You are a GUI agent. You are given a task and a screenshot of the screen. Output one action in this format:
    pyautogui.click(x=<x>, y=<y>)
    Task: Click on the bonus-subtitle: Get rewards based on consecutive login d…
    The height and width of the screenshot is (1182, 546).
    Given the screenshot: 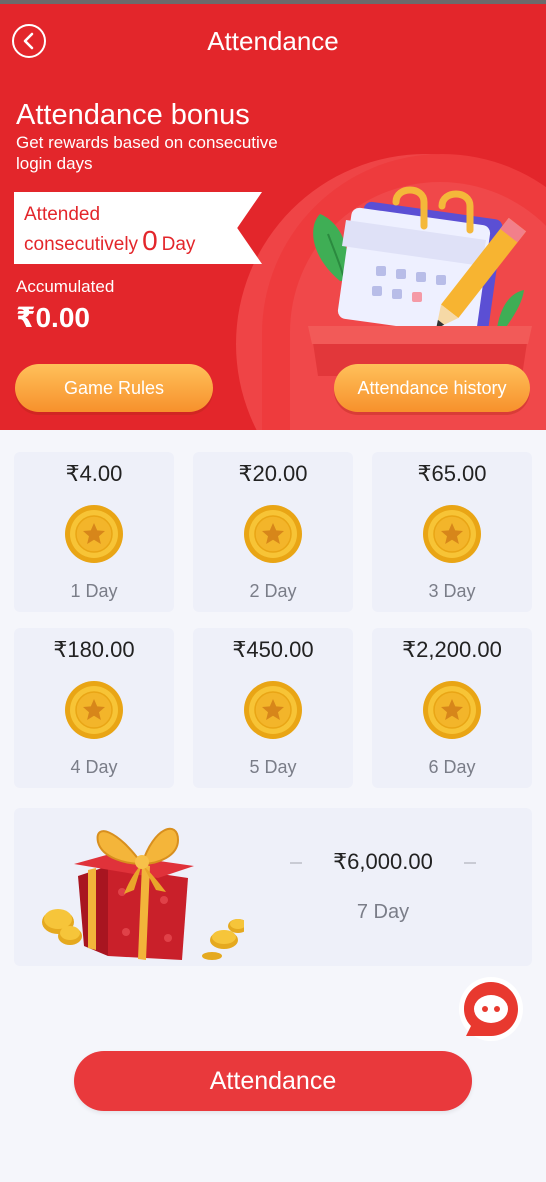 What is the action you would take?
    pyautogui.click(x=147, y=153)
    